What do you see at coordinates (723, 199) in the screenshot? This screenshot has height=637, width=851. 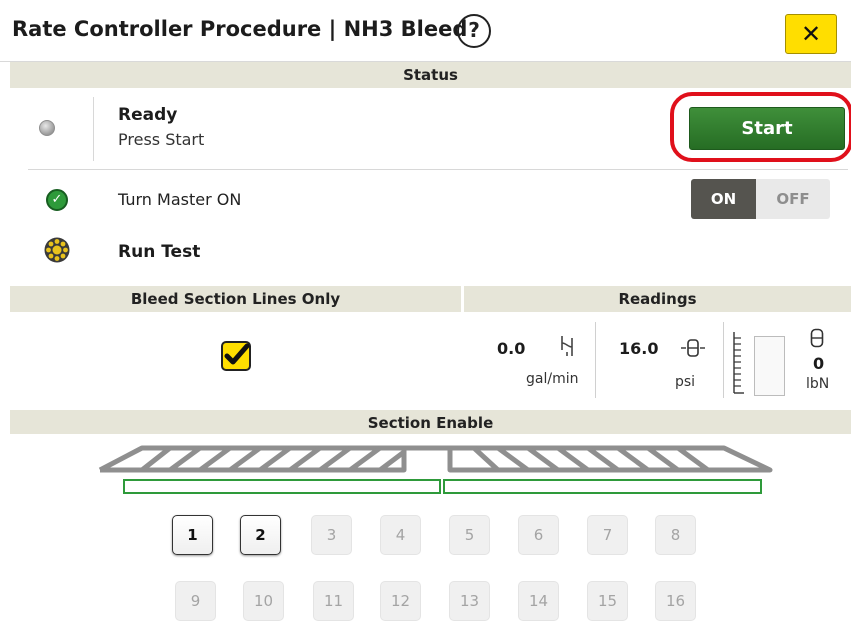 I see `master-on-button: ON` at bounding box center [723, 199].